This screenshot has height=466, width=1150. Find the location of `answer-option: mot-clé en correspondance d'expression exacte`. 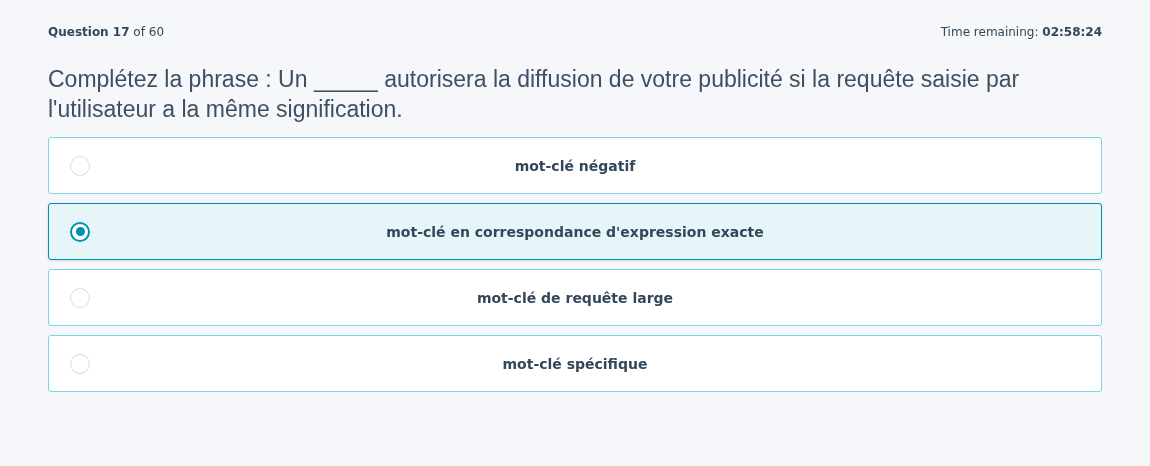

answer-option: mot-clé en correspondance d'expression exacte is located at coordinates (575, 231).